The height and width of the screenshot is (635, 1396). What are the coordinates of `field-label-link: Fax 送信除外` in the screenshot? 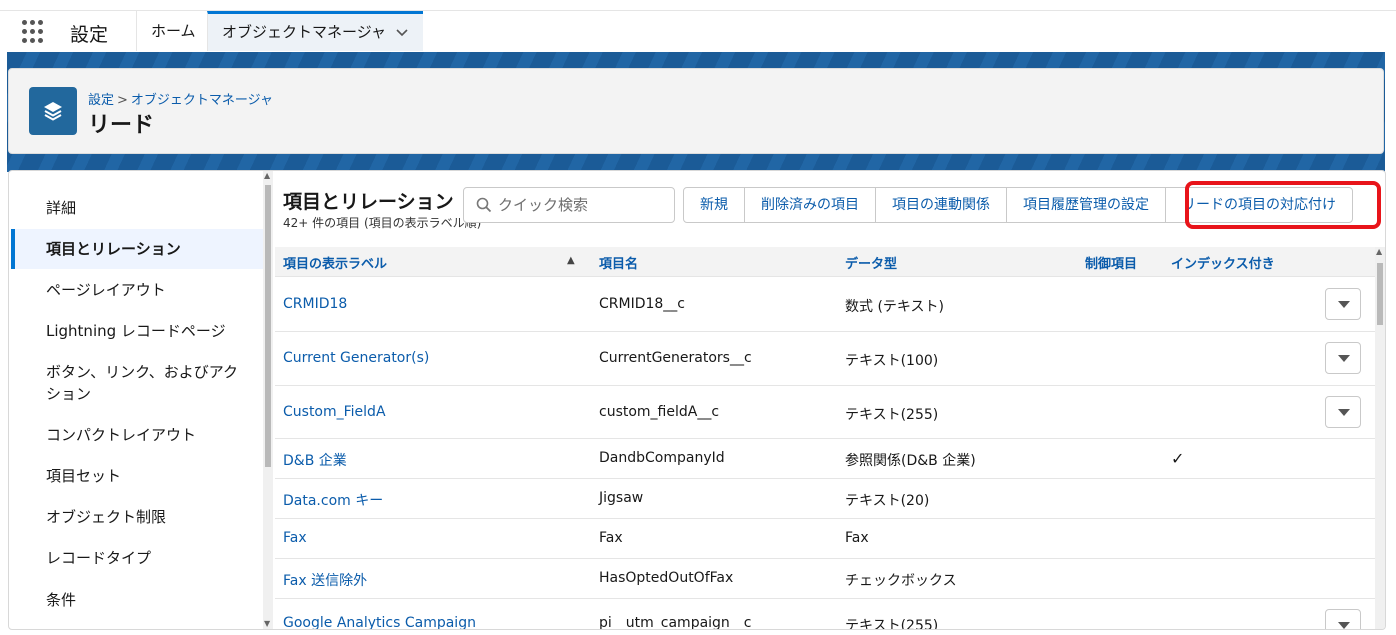 It's located at (325, 580).